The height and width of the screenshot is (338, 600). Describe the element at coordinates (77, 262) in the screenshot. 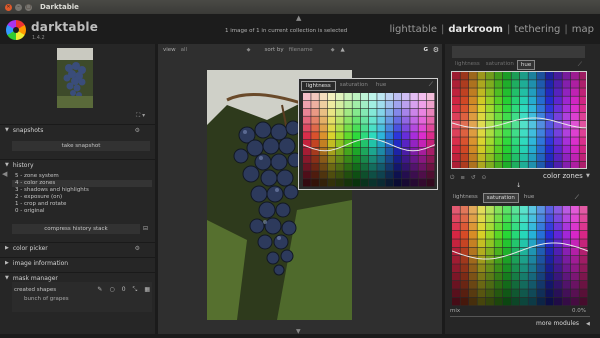

I see `image-information-section-header: ▶ image information` at that location.